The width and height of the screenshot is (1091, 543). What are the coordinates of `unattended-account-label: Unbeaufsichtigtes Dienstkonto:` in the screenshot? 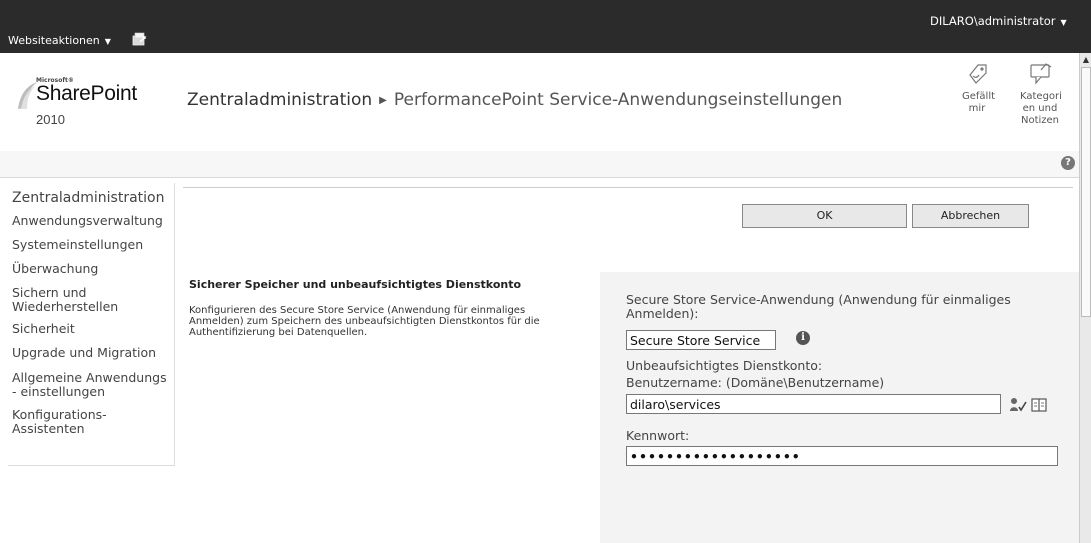 It's located at (724, 365).